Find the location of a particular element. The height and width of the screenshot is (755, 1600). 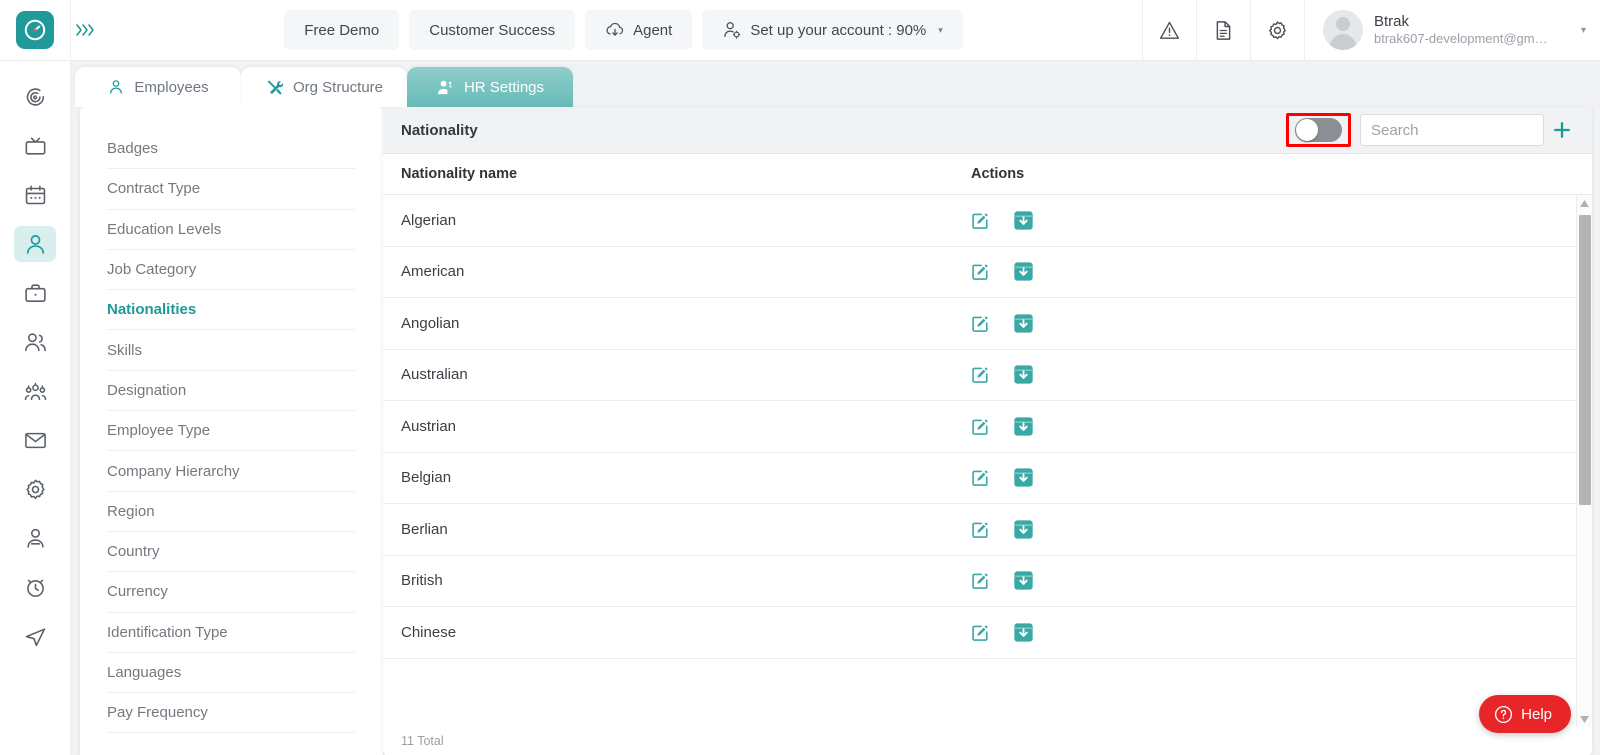

settings-menu-item-contract-type: Contract Type is located at coordinates (231, 189).